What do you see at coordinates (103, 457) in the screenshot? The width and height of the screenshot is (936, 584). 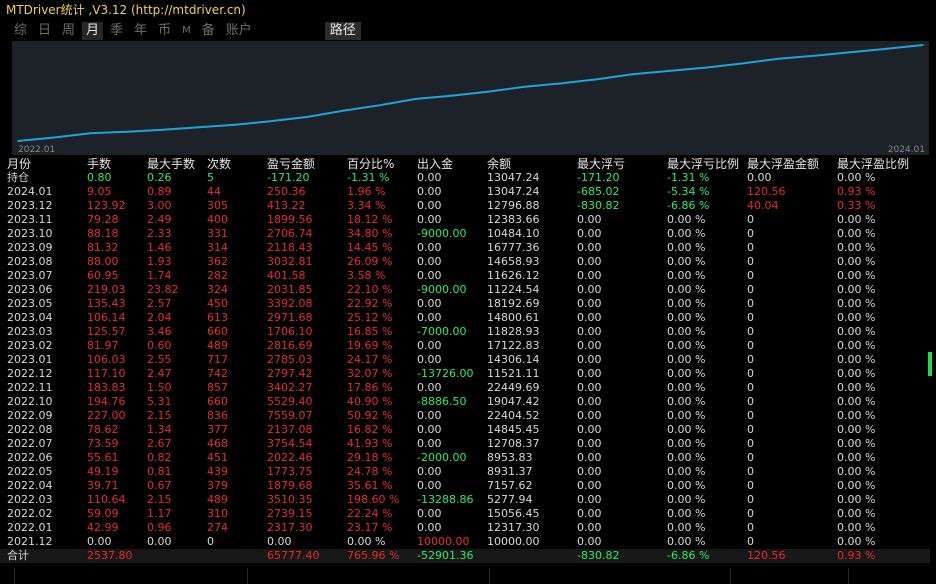 I see `table-cell: 55.61` at bounding box center [103, 457].